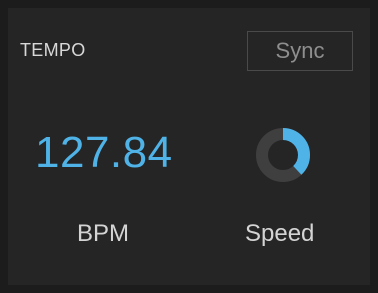 This screenshot has height=293, width=378. I want to click on tempo-title: TEMPO, so click(53, 50).